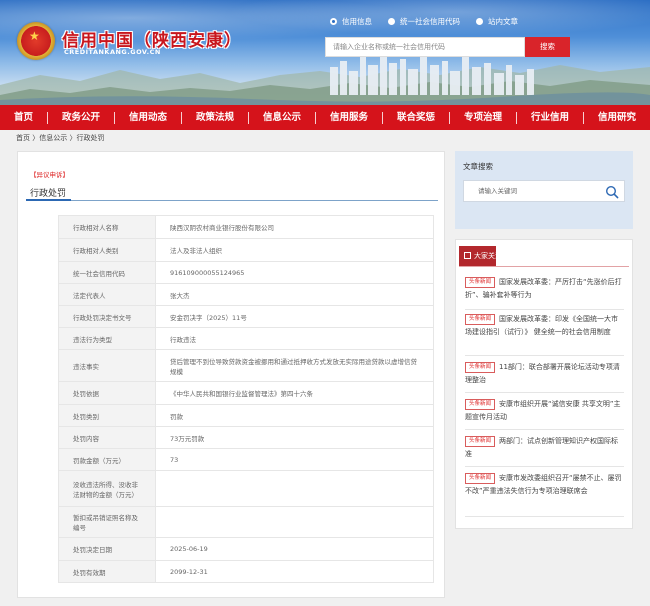 The image size is (650, 606). I want to click on nav-credit-news: 信用动态, so click(148, 117).